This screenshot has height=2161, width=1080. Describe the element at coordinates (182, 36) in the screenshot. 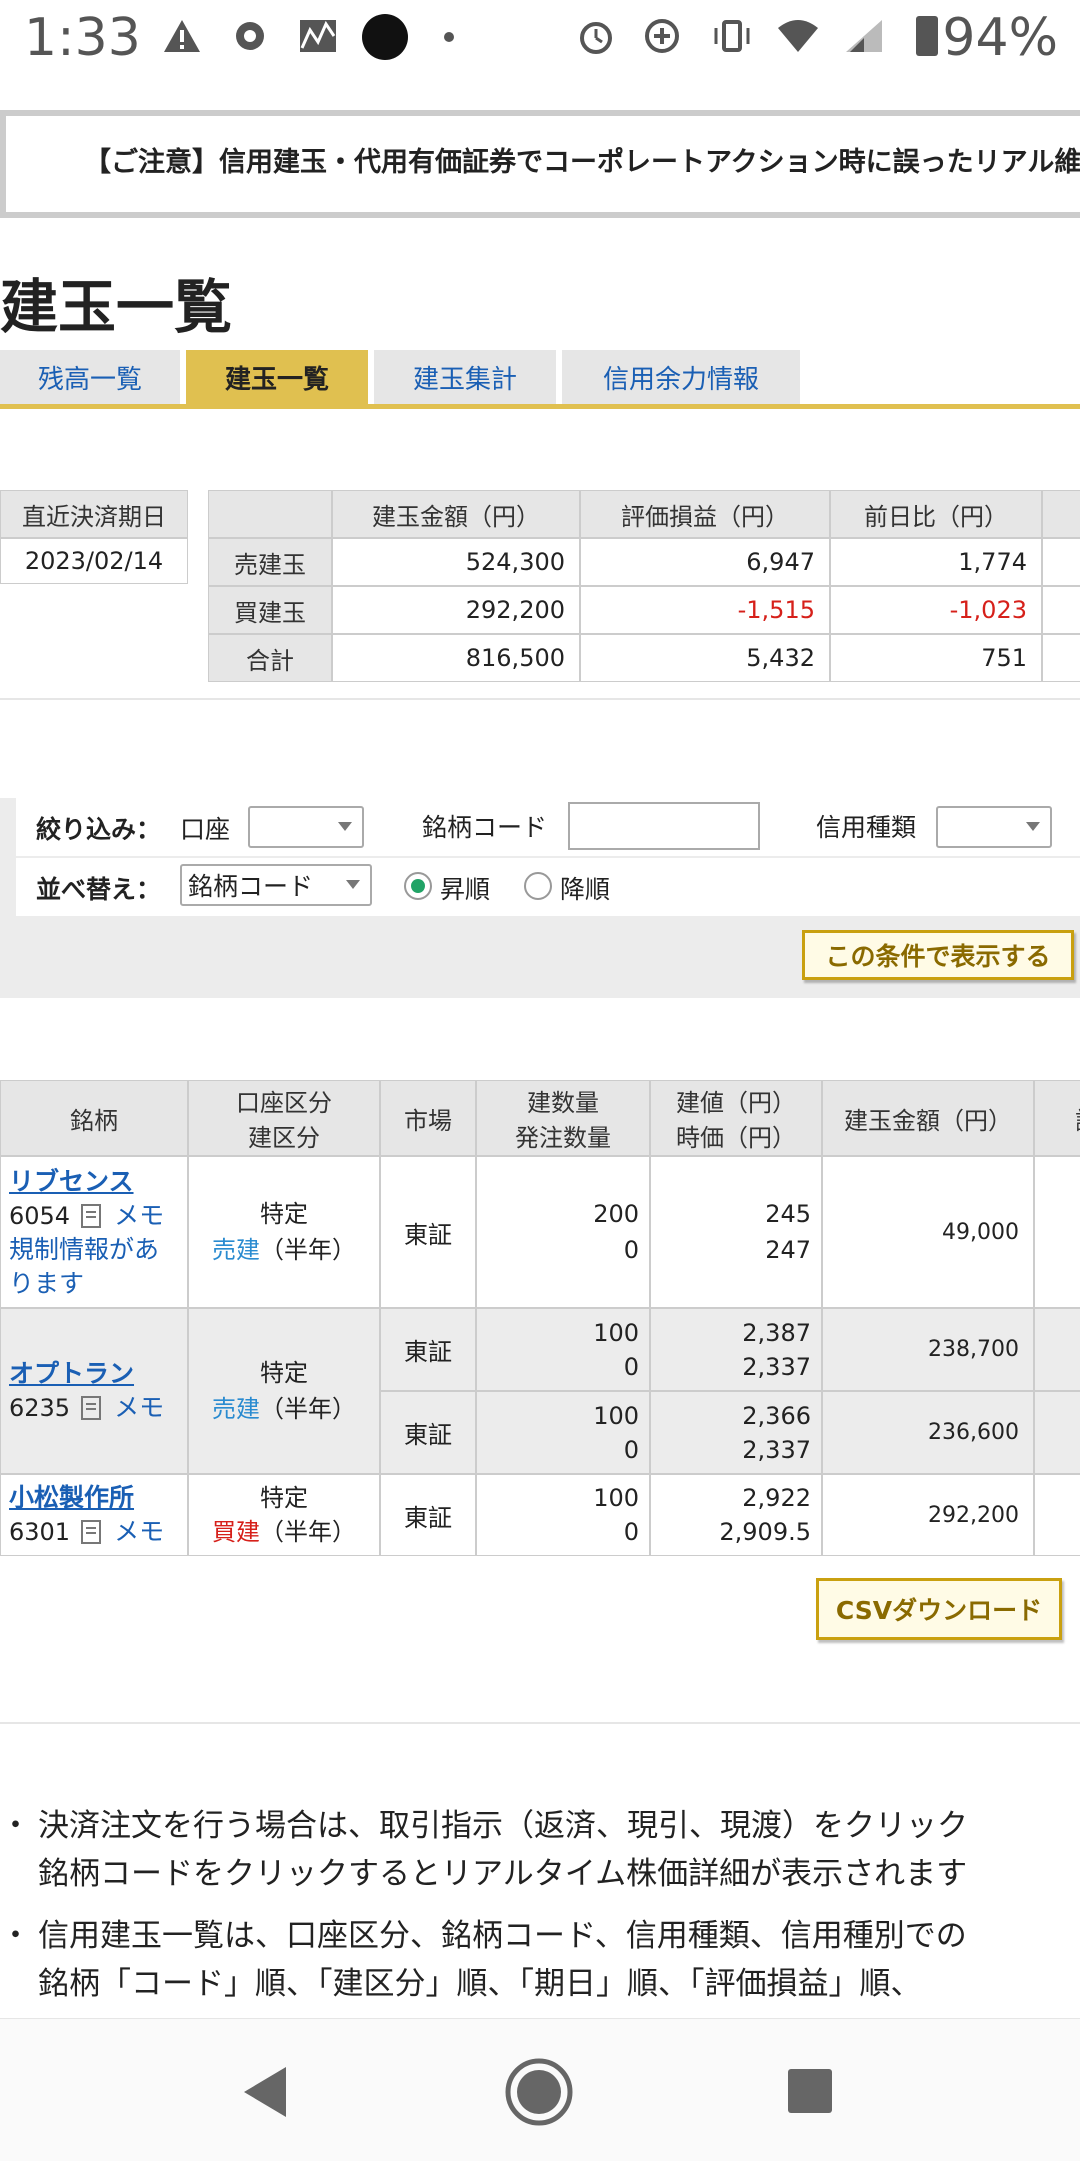

I see `warning-icon` at that location.